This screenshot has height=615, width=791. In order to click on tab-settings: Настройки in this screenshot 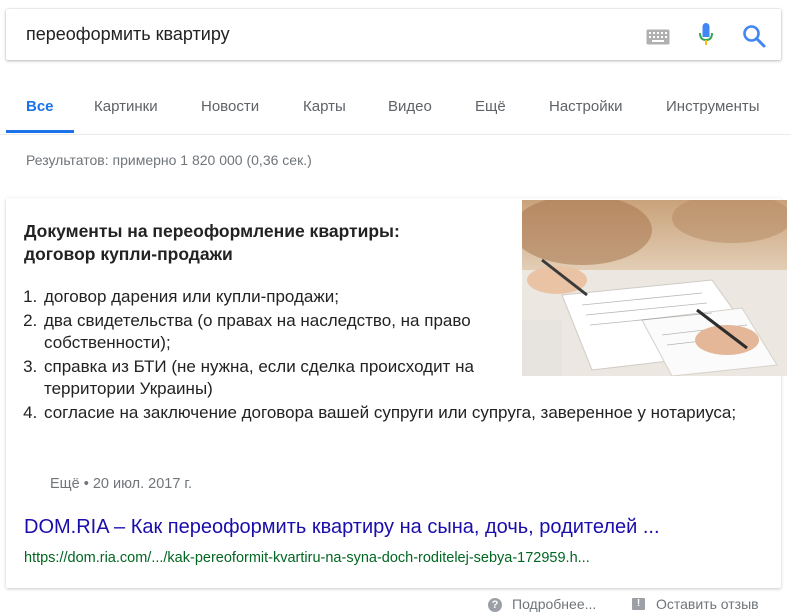, I will do `click(586, 106)`.